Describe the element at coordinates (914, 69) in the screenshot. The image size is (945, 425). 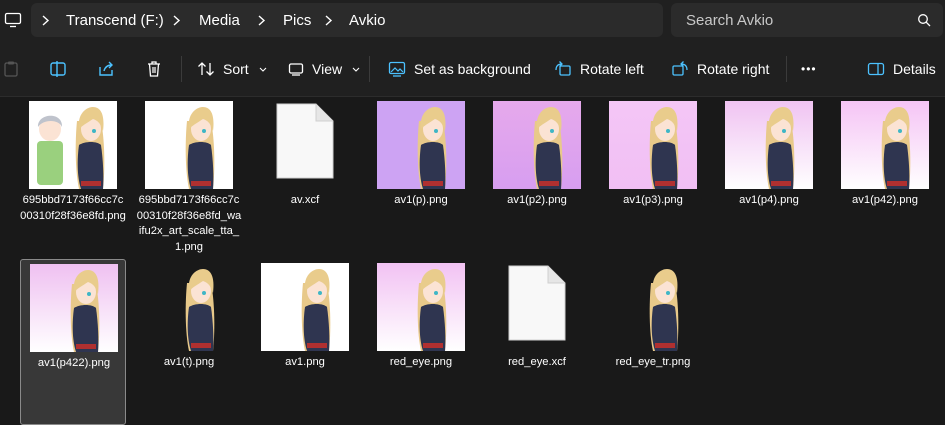
I see `details-label: Details` at that location.